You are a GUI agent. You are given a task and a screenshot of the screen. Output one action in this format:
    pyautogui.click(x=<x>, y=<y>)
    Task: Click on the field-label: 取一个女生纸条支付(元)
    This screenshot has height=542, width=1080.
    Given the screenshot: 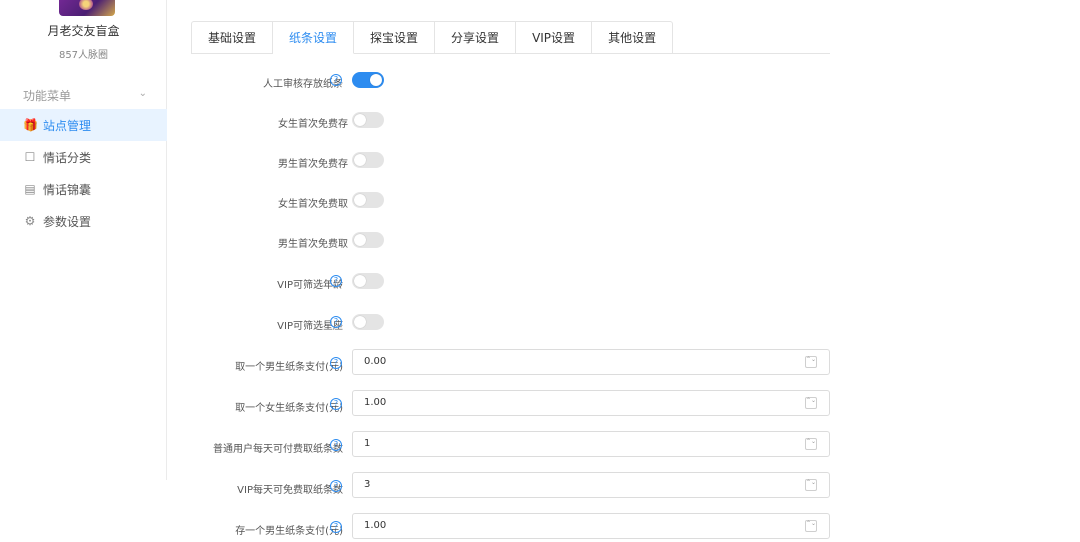 What is the action you would take?
    pyautogui.click(x=289, y=408)
    